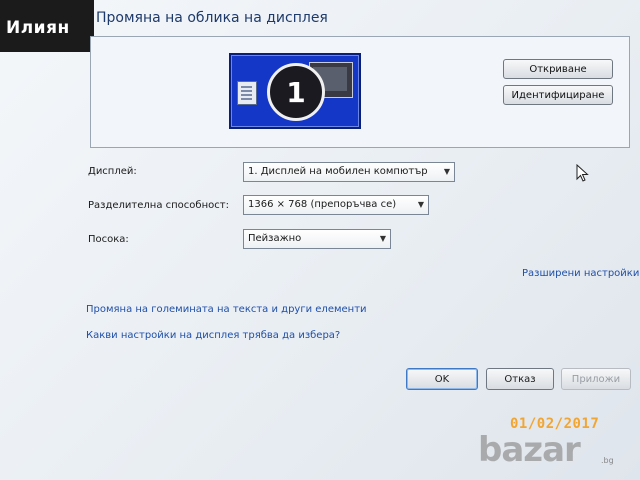  What do you see at coordinates (607, 460) in the screenshot?
I see `bazar-watermark-suffix: .bg` at bounding box center [607, 460].